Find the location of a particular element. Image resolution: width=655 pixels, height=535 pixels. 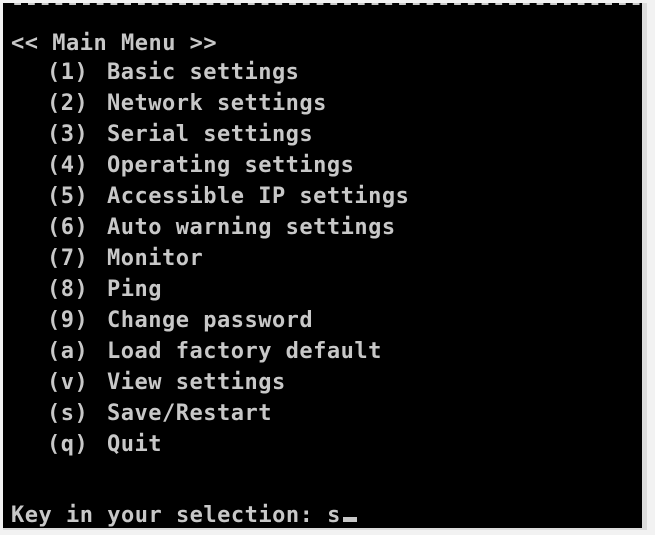

prompt-text: Key in your selection: is located at coordinates (169, 515).